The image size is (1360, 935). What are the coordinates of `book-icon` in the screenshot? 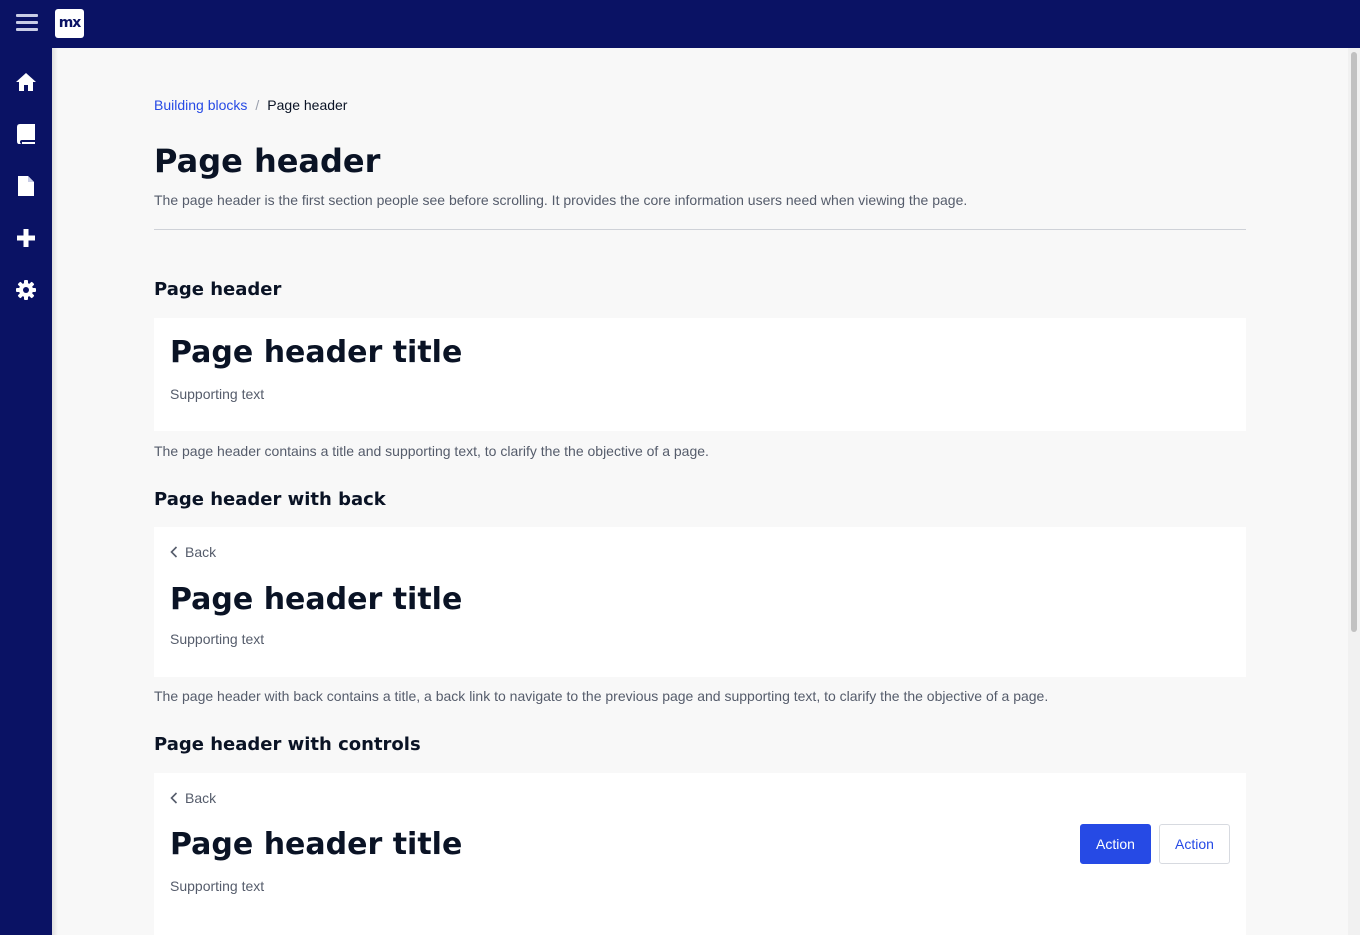 It's located at (26, 134).